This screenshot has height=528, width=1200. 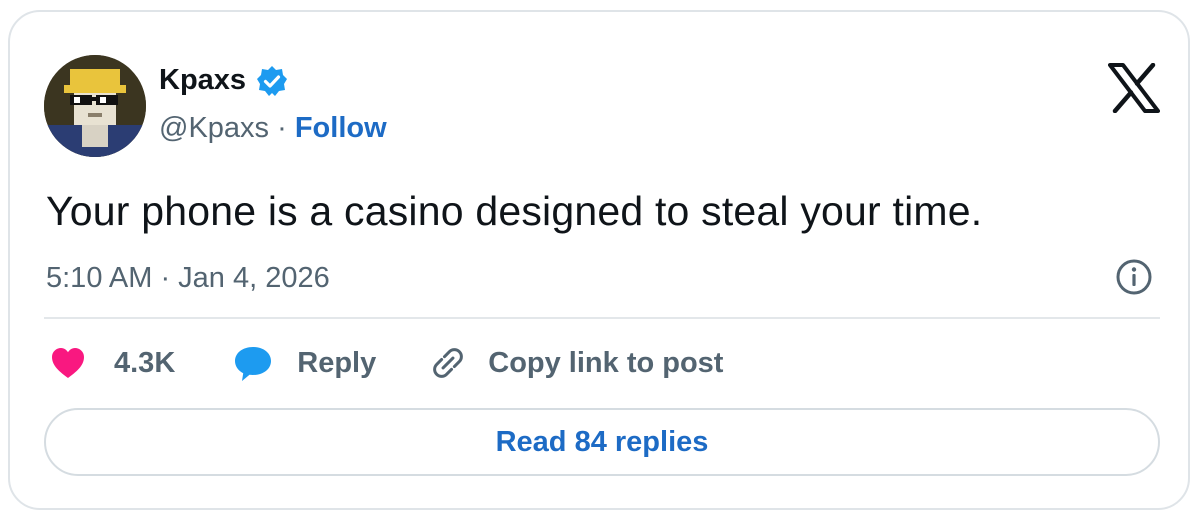 What do you see at coordinates (448, 363) in the screenshot?
I see `link-icon` at bounding box center [448, 363].